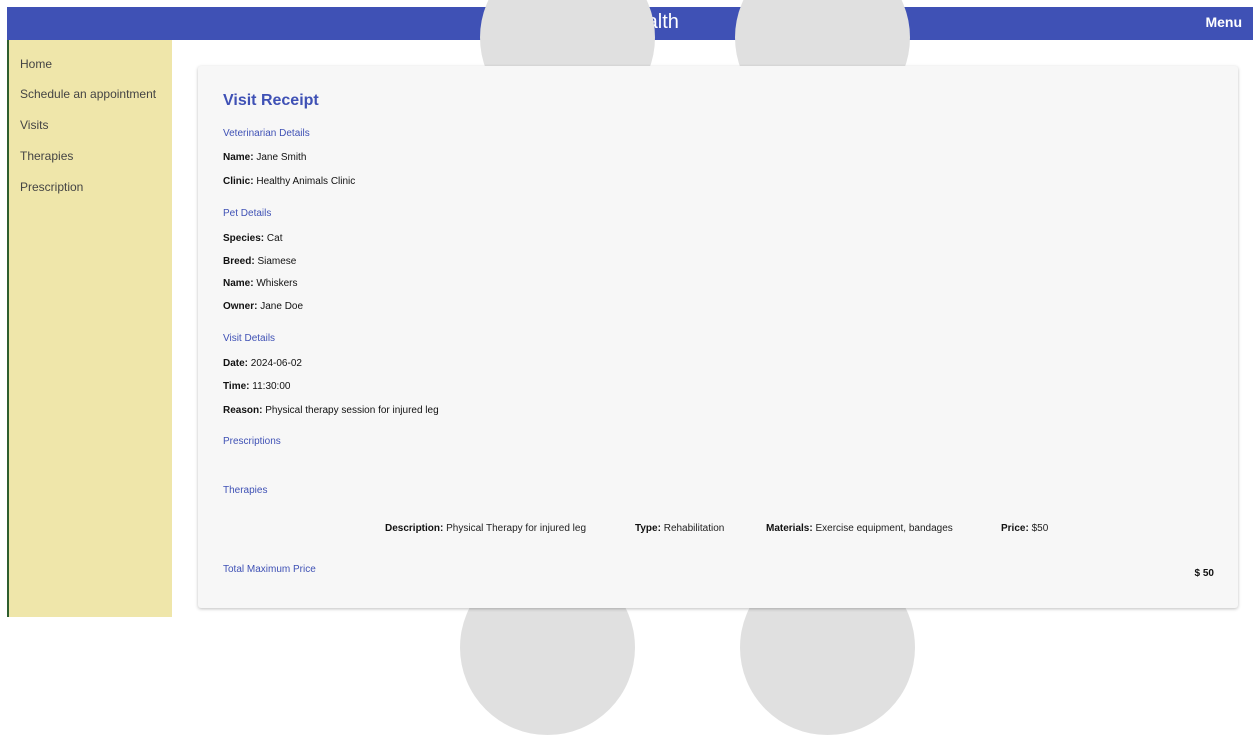  What do you see at coordinates (275, 283) in the screenshot?
I see `pet-name-value: Whiskers` at bounding box center [275, 283].